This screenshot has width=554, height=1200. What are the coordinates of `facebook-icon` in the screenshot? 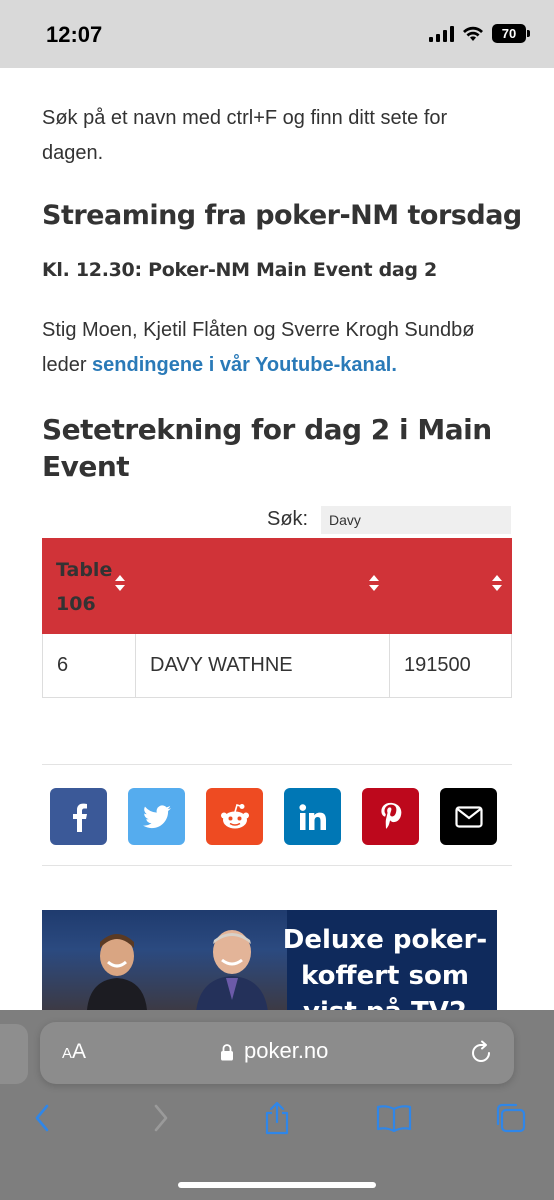 It's located at (79, 817).